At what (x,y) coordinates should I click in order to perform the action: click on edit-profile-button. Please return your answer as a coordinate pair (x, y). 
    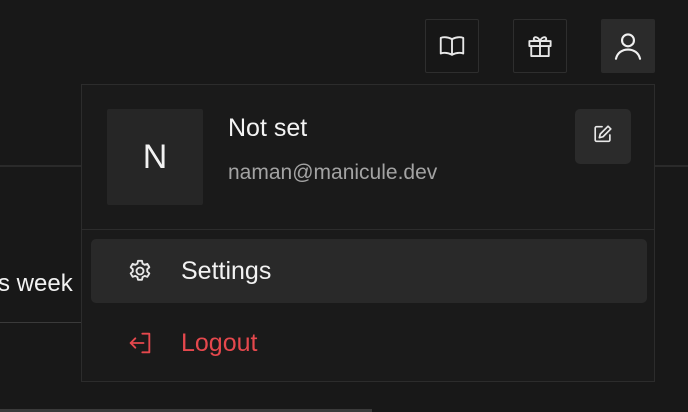
    Looking at the image, I should click on (603, 136).